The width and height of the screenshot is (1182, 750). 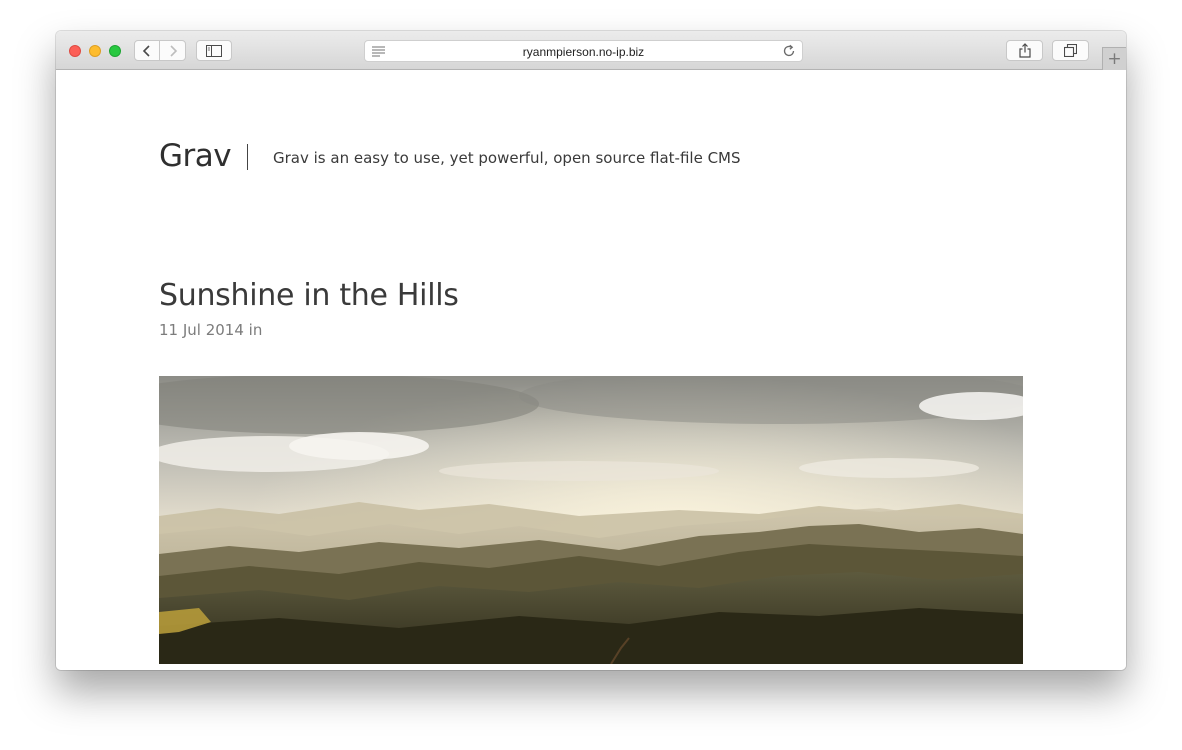 I want to click on reload-icon, so click(x=789, y=51).